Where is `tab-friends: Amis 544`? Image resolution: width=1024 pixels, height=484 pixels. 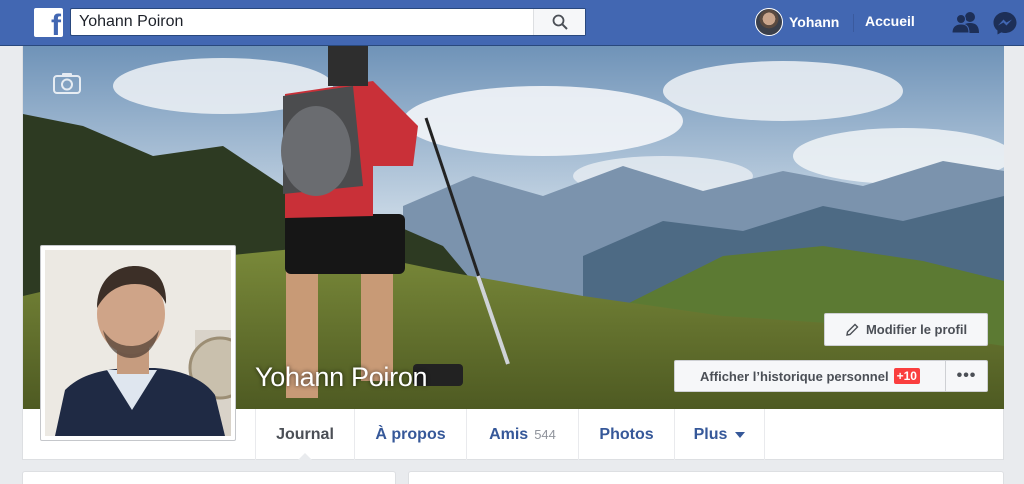 tab-friends: Amis 544 is located at coordinates (523, 434).